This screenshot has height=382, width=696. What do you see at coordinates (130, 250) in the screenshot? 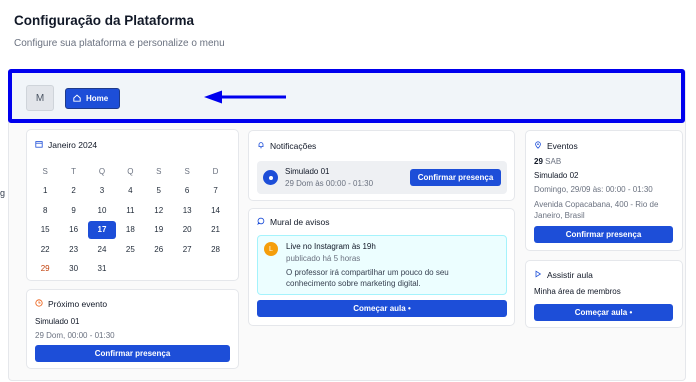
I see `calendar-day: 25` at bounding box center [130, 250].